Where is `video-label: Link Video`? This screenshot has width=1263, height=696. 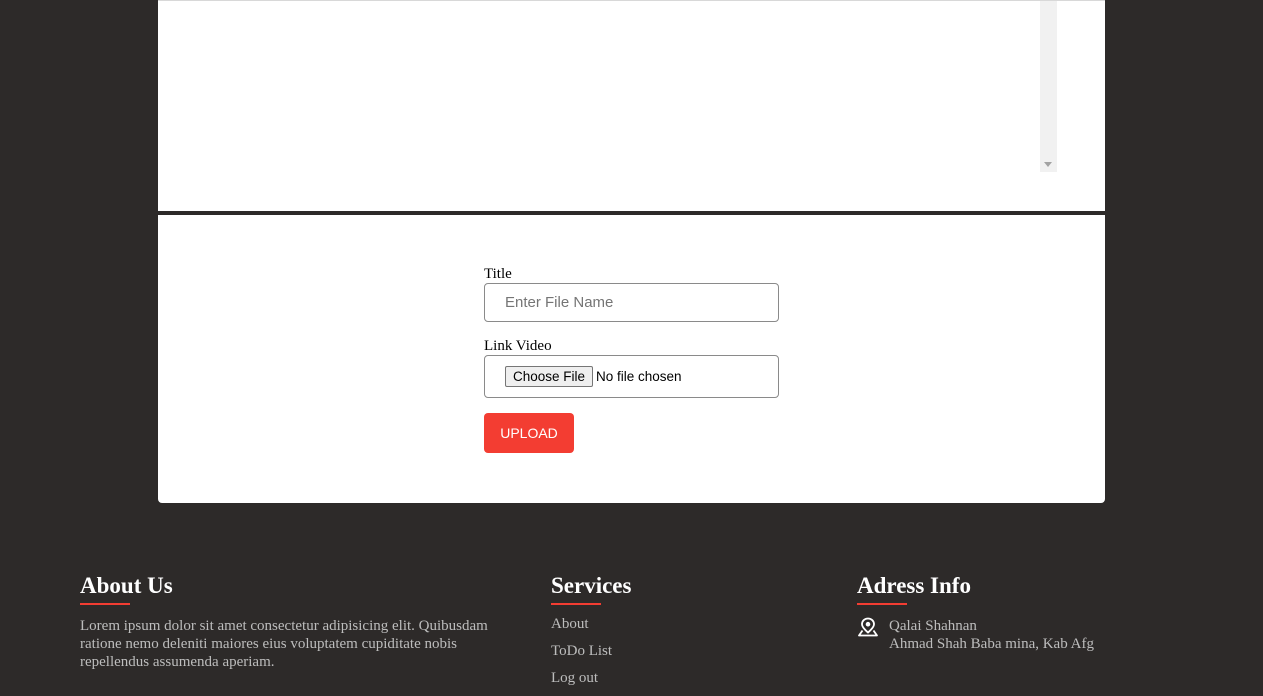 video-label: Link Video is located at coordinates (518, 346).